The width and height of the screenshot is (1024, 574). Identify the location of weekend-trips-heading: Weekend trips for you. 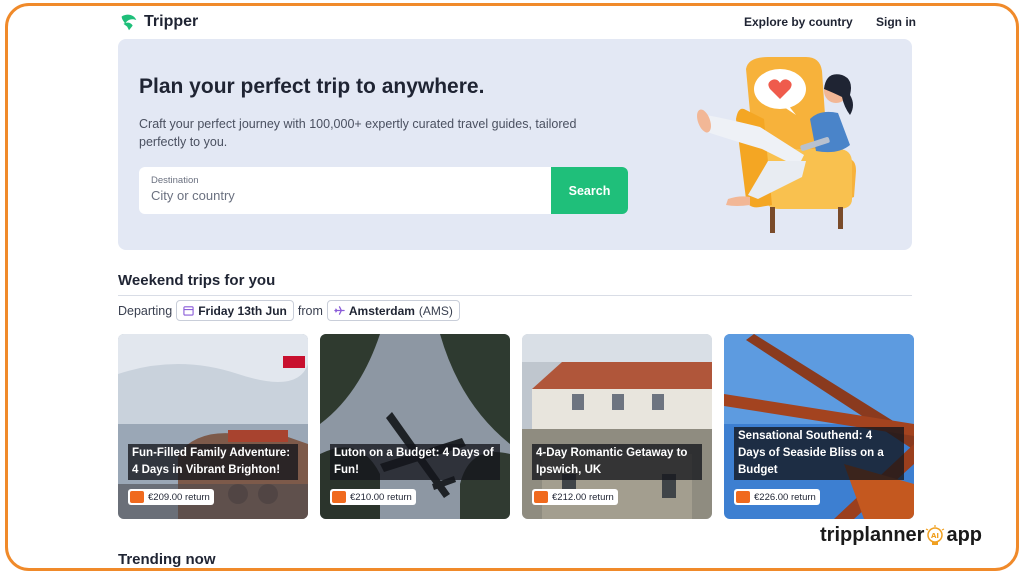
(197, 280).